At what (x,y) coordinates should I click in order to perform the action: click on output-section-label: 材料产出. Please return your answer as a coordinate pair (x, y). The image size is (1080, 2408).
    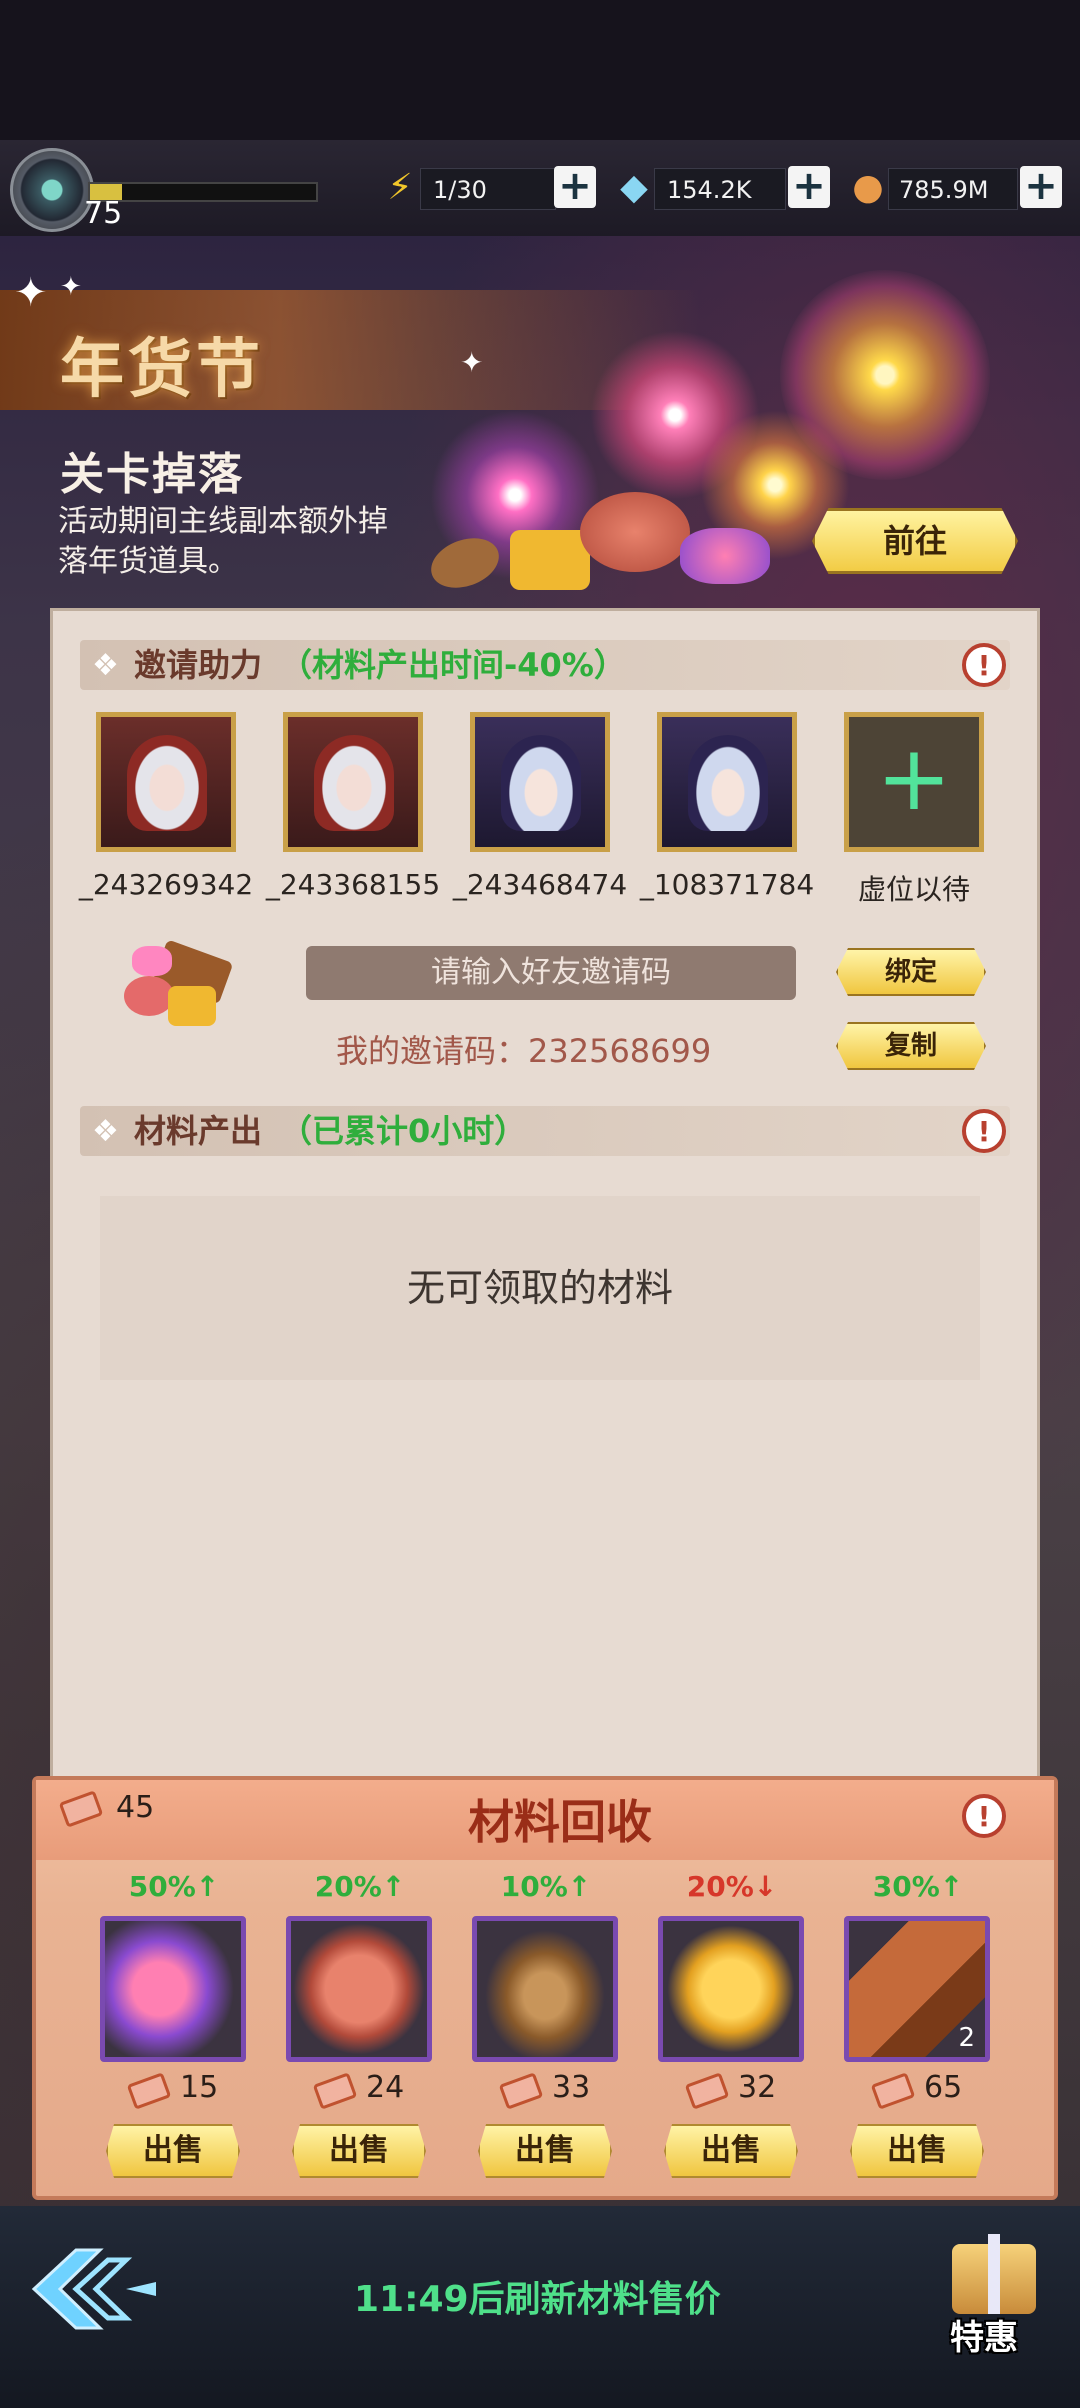
    Looking at the image, I should click on (198, 1131).